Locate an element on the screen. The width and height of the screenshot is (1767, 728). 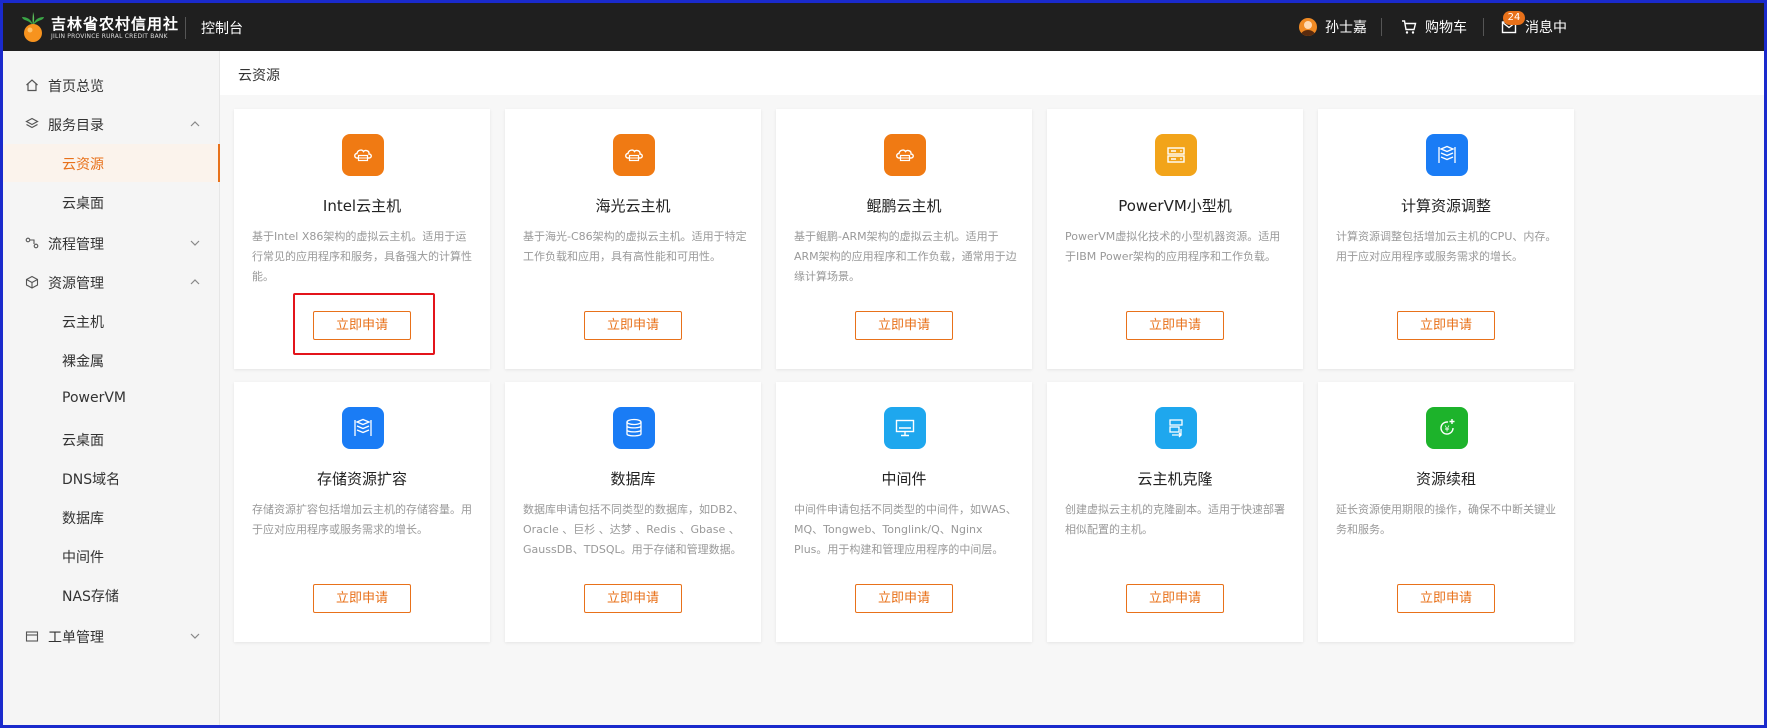
sidebar-item-label: 云资源 is located at coordinates (83, 165).